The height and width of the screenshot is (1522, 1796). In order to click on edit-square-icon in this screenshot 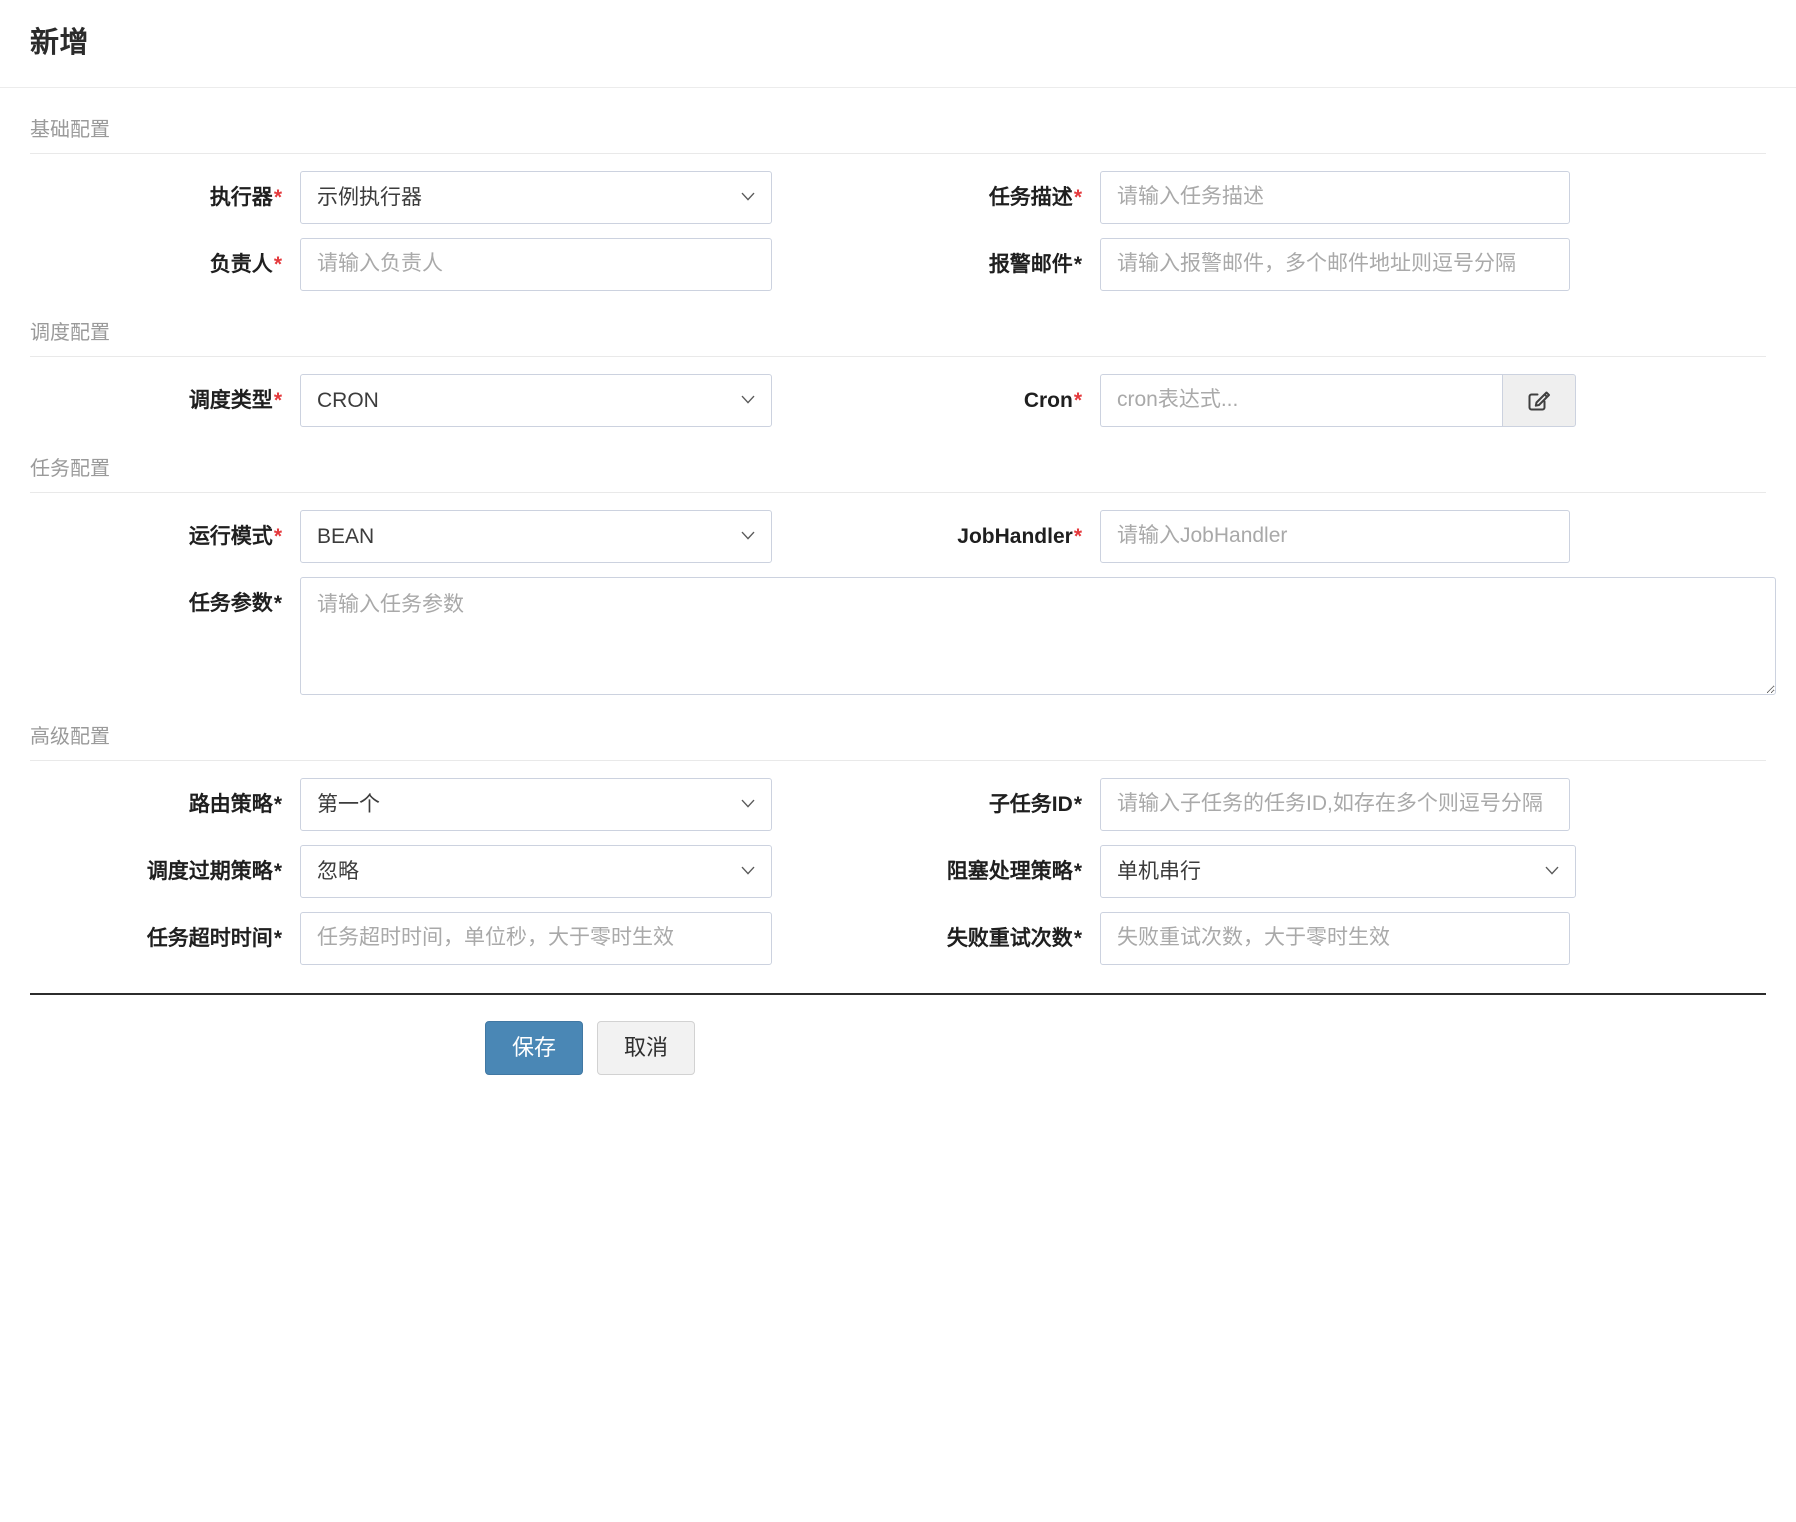, I will do `click(1539, 400)`.